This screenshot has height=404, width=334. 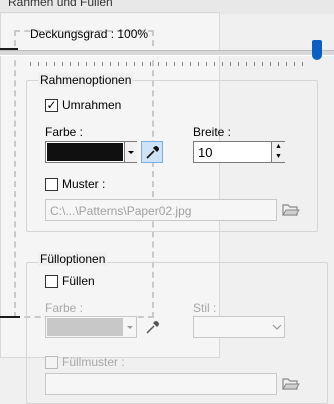 What do you see at coordinates (51, 281) in the screenshot?
I see `fill-checkbox` at bounding box center [51, 281].